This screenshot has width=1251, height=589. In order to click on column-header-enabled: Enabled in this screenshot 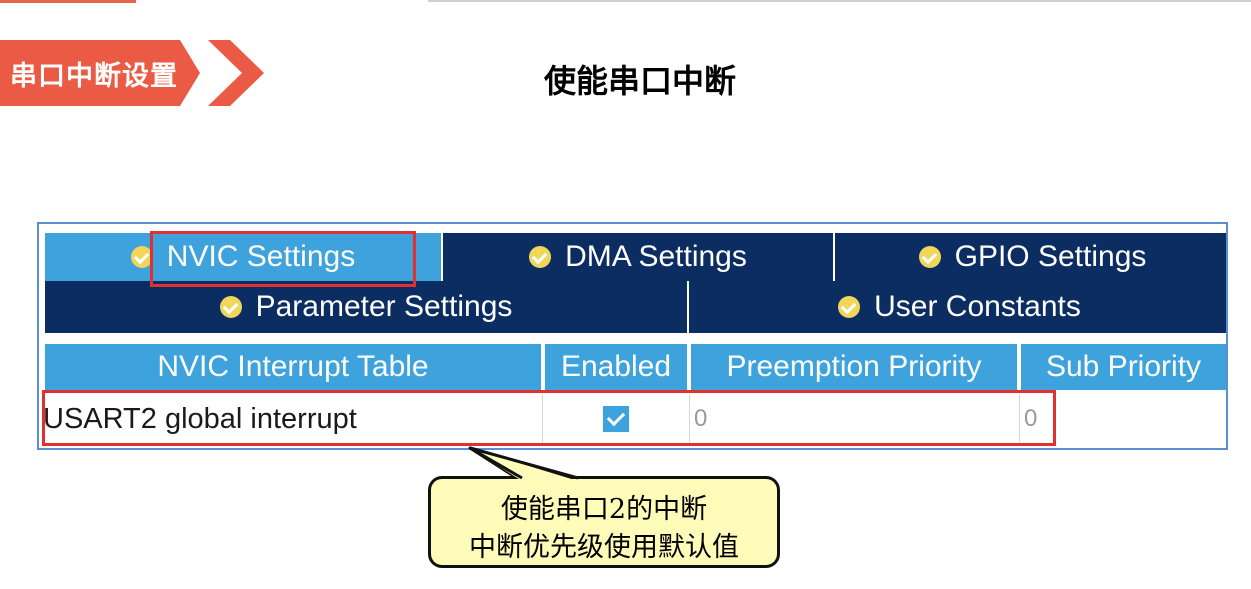, I will do `click(618, 367)`.